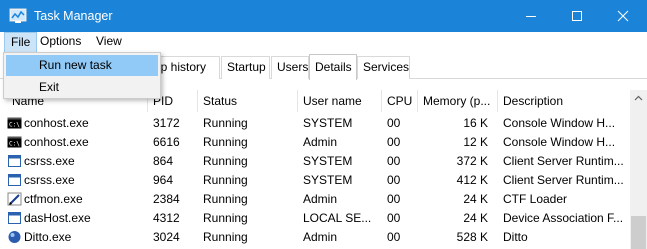  I want to click on process-memory: 412 K, so click(472, 180).